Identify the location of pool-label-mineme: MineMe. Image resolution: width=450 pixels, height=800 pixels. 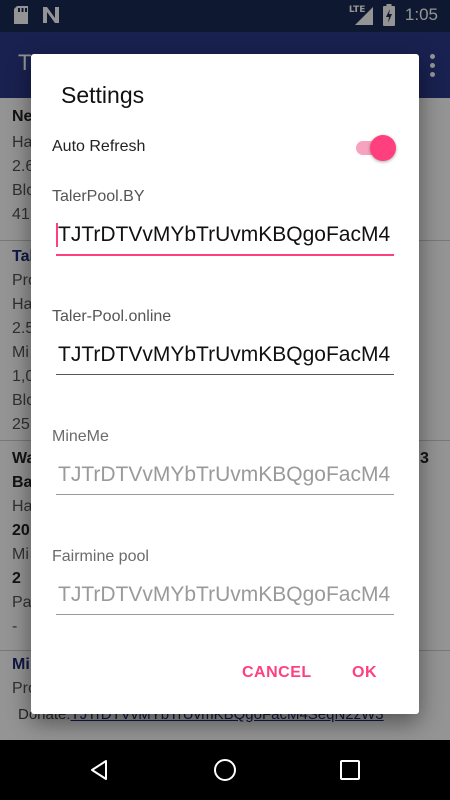
(80, 436).